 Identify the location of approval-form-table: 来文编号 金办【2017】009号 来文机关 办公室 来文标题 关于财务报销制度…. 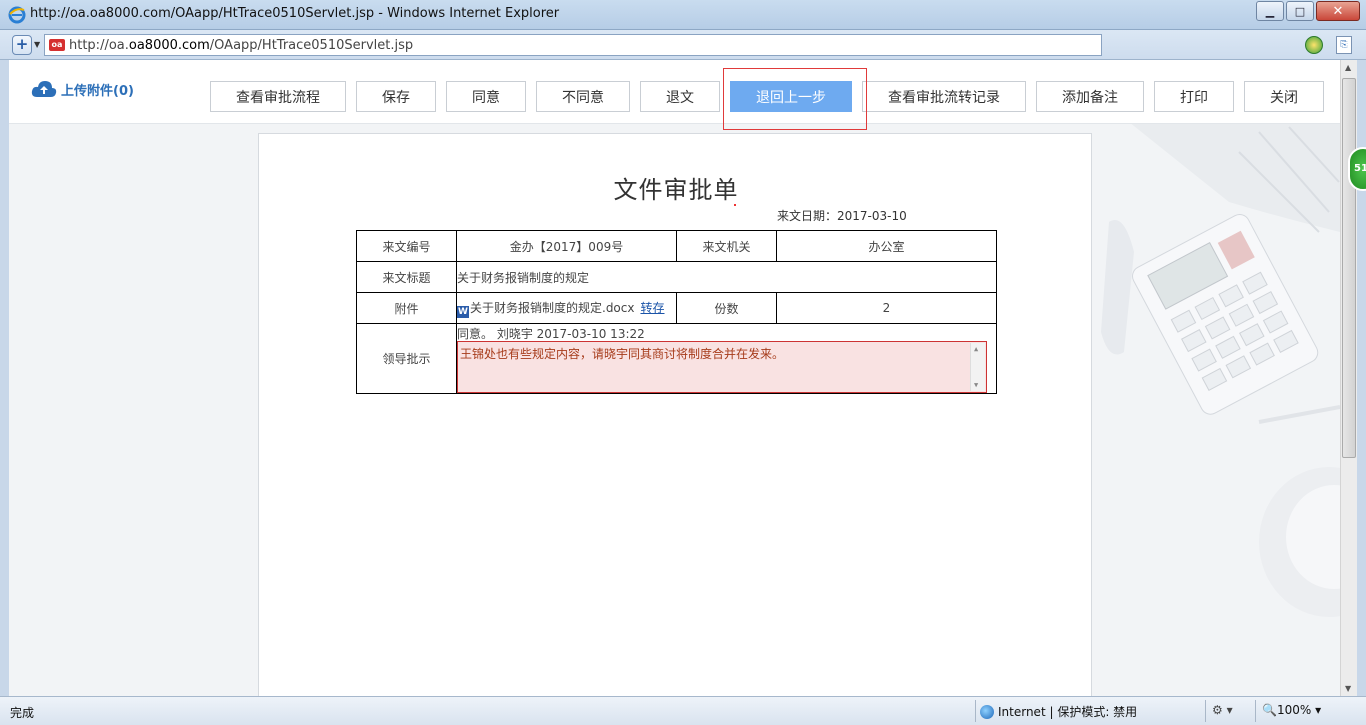
(676, 312).